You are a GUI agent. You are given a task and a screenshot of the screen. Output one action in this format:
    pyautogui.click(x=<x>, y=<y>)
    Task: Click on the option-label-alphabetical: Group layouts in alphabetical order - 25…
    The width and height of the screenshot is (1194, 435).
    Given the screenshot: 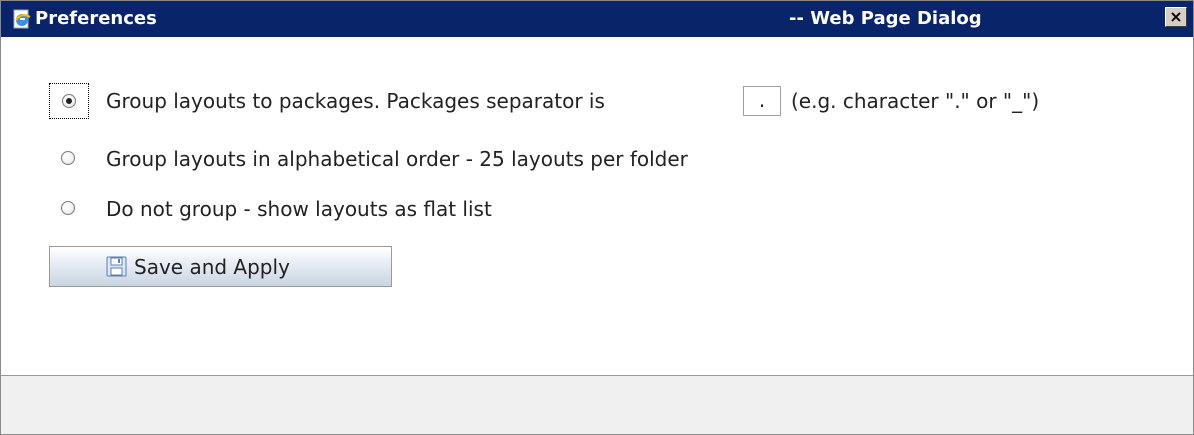 What is the action you would take?
    pyautogui.click(x=397, y=159)
    